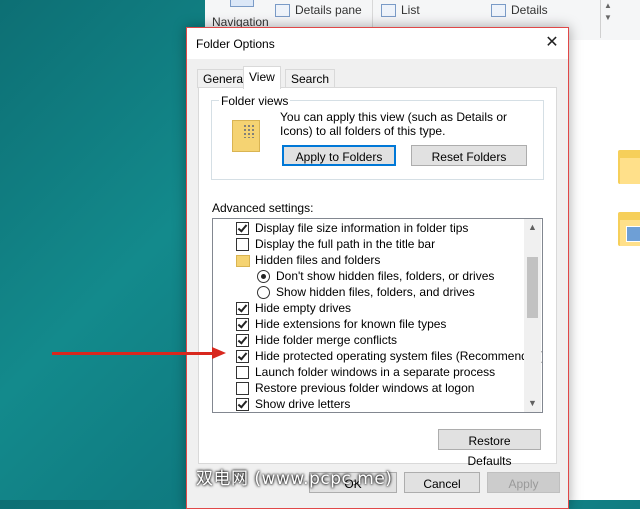 The width and height of the screenshot is (640, 509). Describe the element at coordinates (303, 308) in the screenshot. I see `advanced-setting-label: Hide empty drives` at that location.